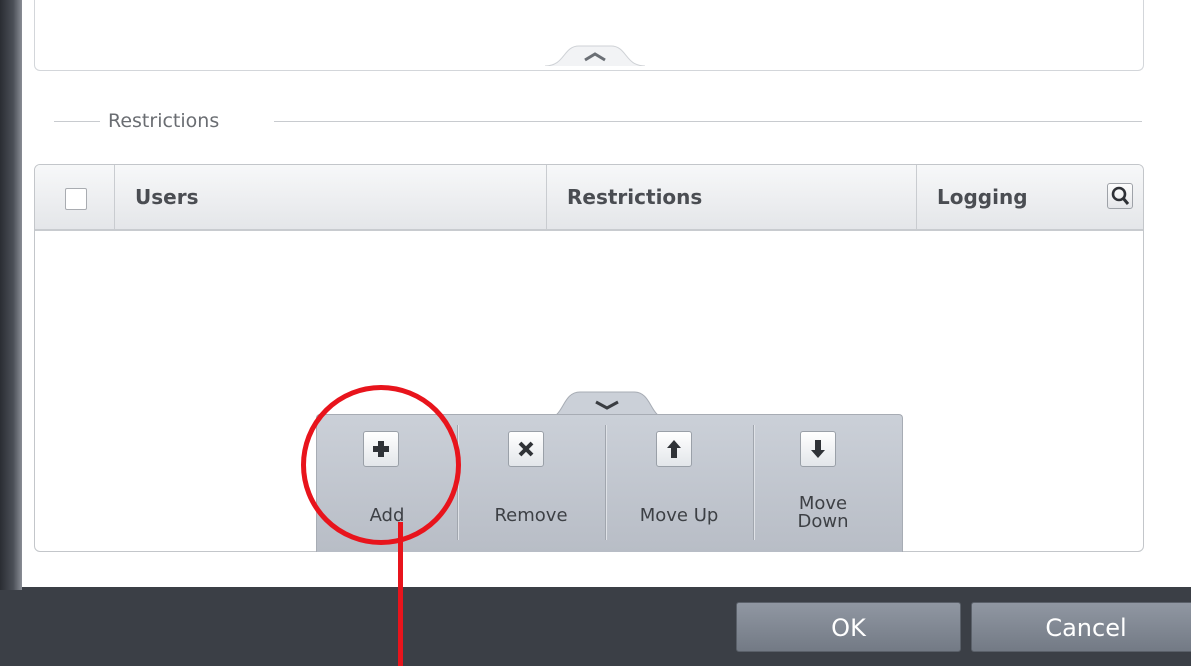 This screenshot has height=666, width=1191. What do you see at coordinates (679, 515) in the screenshot?
I see `move-up-label: Move Up` at bounding box center [679, 515].